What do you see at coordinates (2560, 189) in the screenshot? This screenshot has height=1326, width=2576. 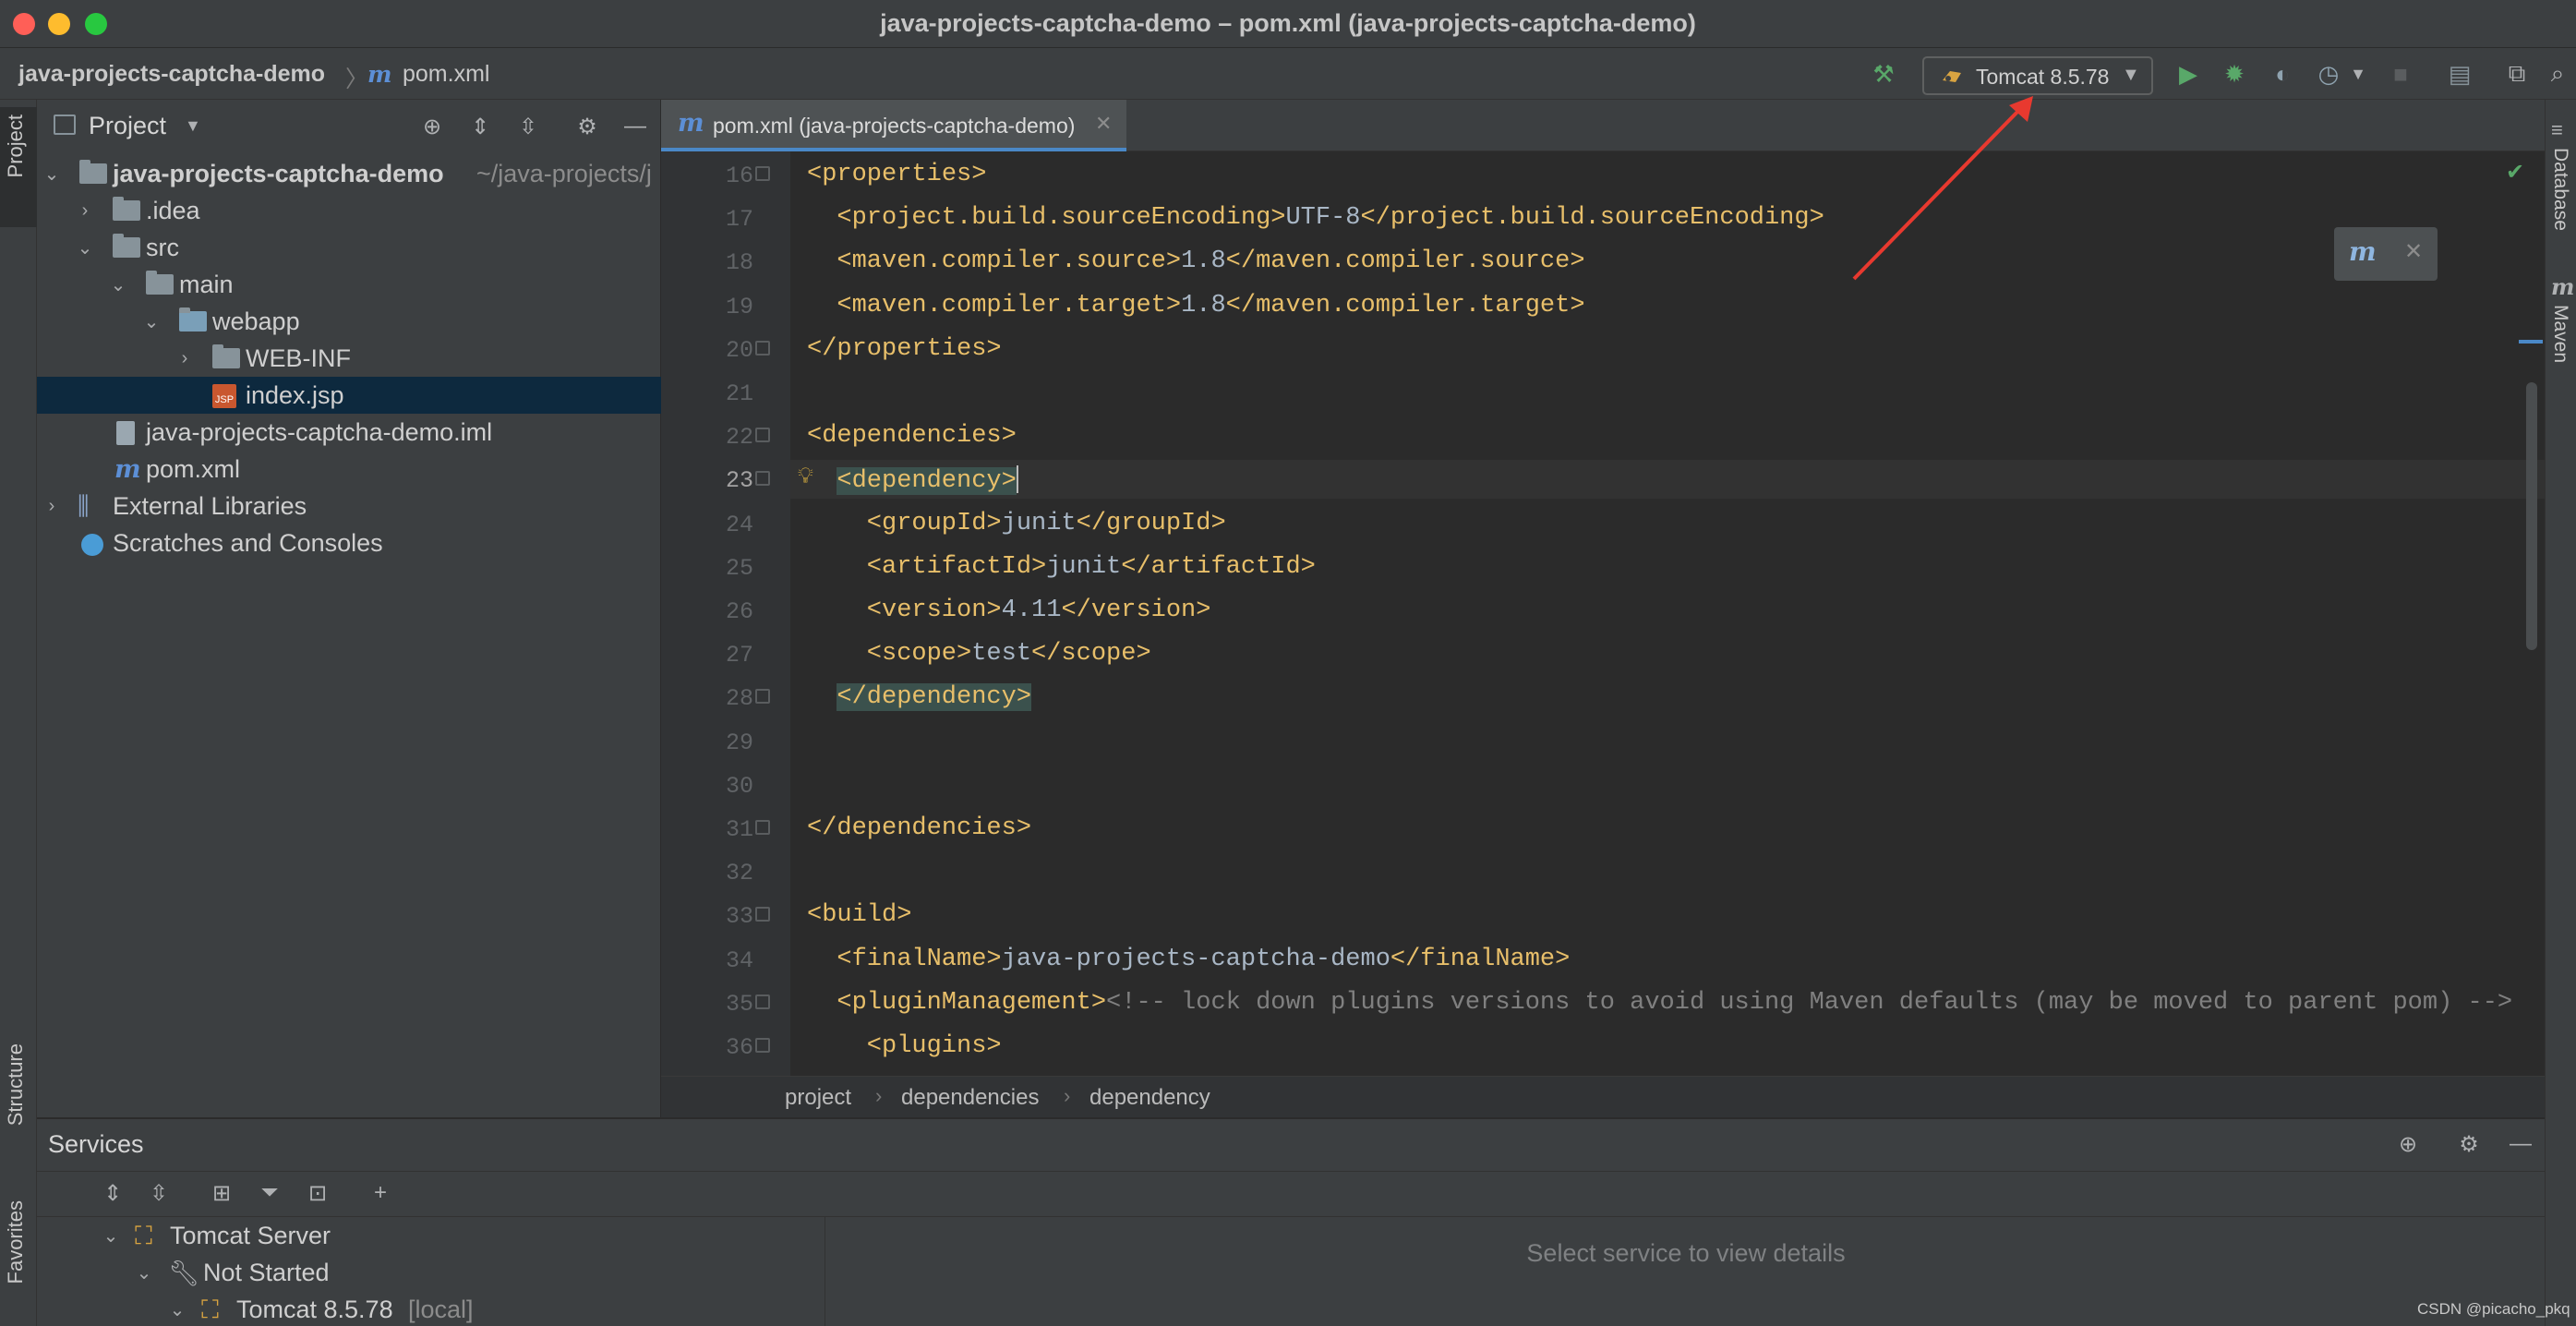 I see `tool-window-database: Database` at bounding box center [2560, 189].